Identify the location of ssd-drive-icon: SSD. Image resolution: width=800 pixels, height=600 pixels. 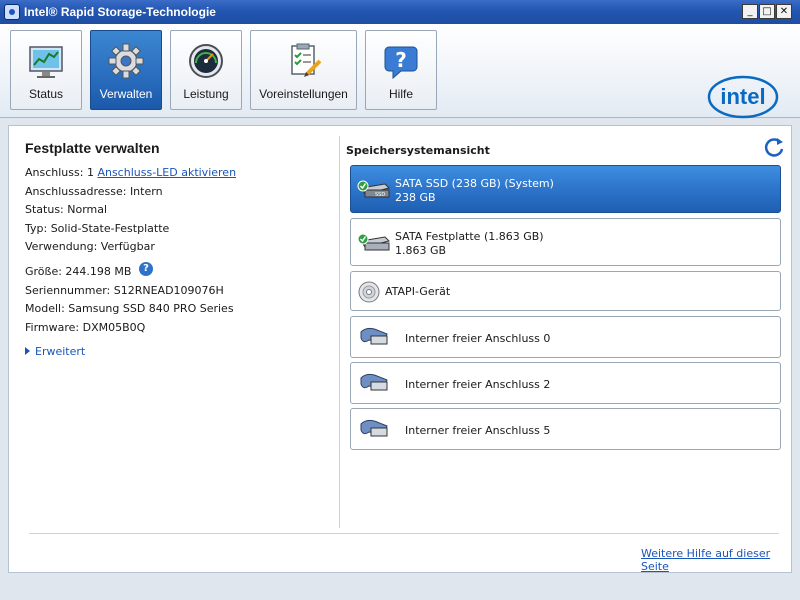
(373, 189).